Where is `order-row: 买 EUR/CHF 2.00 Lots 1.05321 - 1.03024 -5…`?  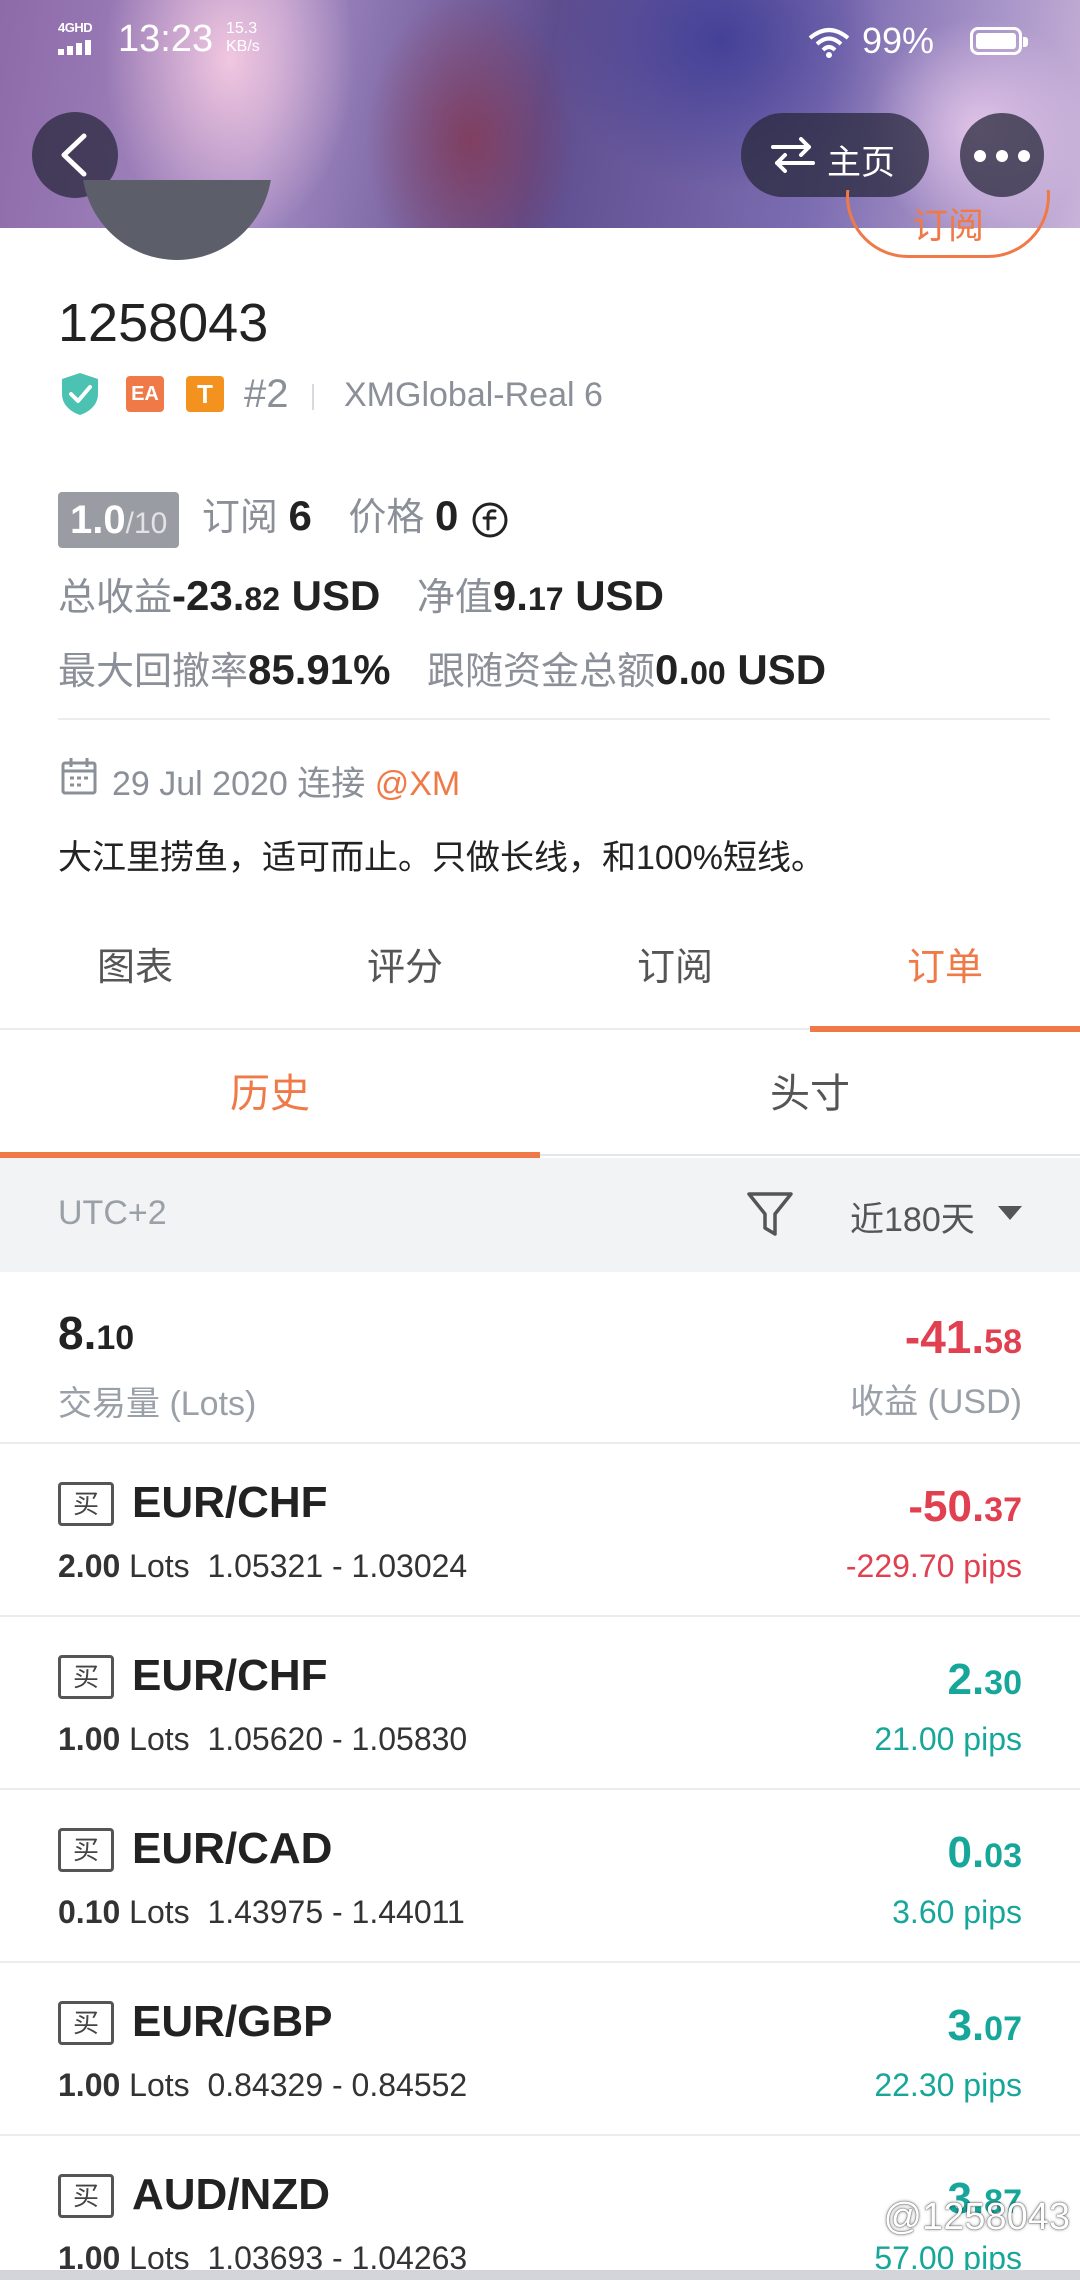
order-row: 买 EUR/CHF 2.00 Lots 1.05321 - 1.03024 -5… is located at coordinates (540, 1530).